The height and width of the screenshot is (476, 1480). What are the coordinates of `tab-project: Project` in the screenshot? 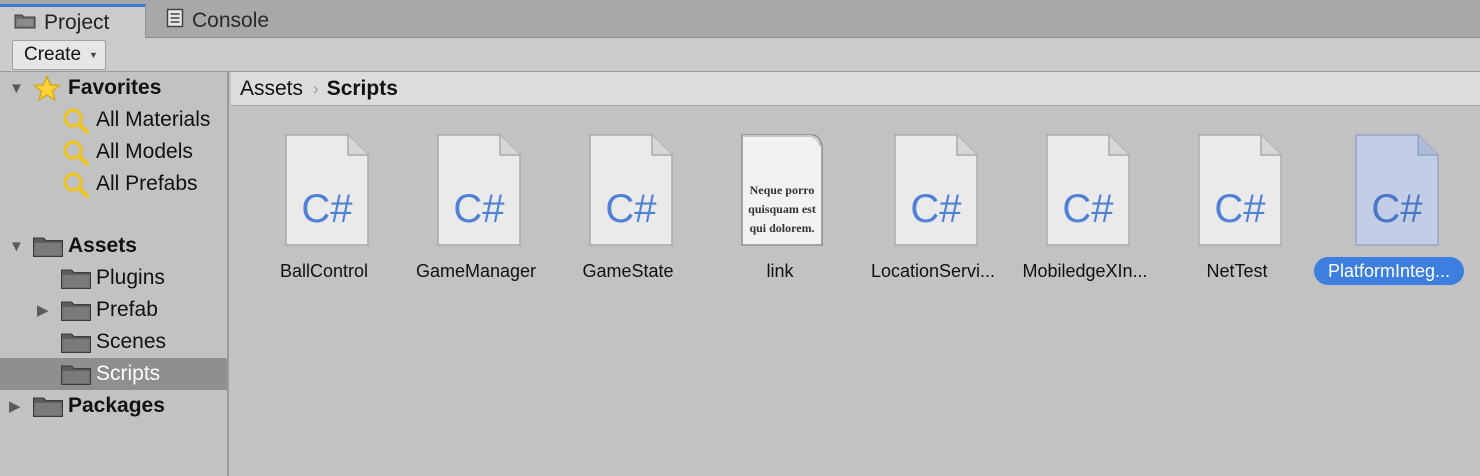 It's located at (73, 21).